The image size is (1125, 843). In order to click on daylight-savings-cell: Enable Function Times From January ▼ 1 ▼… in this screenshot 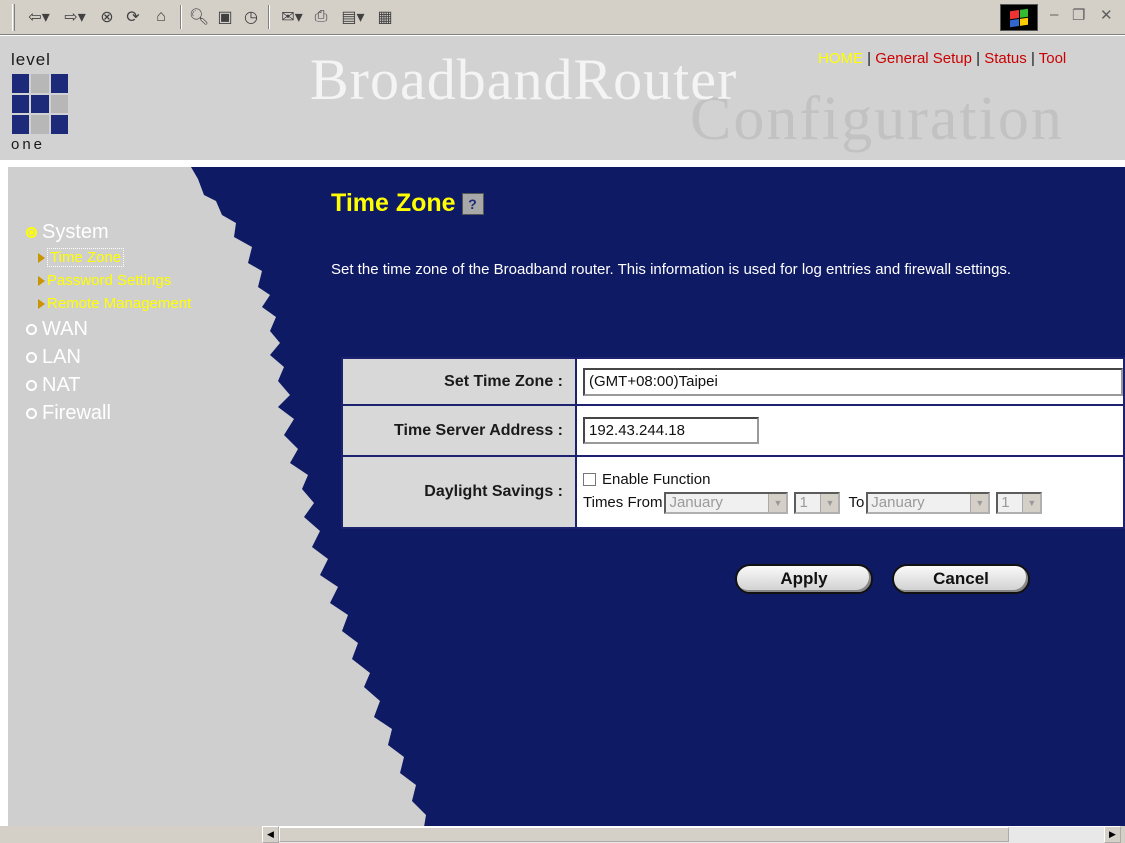, I will do `click(850, 492)`.